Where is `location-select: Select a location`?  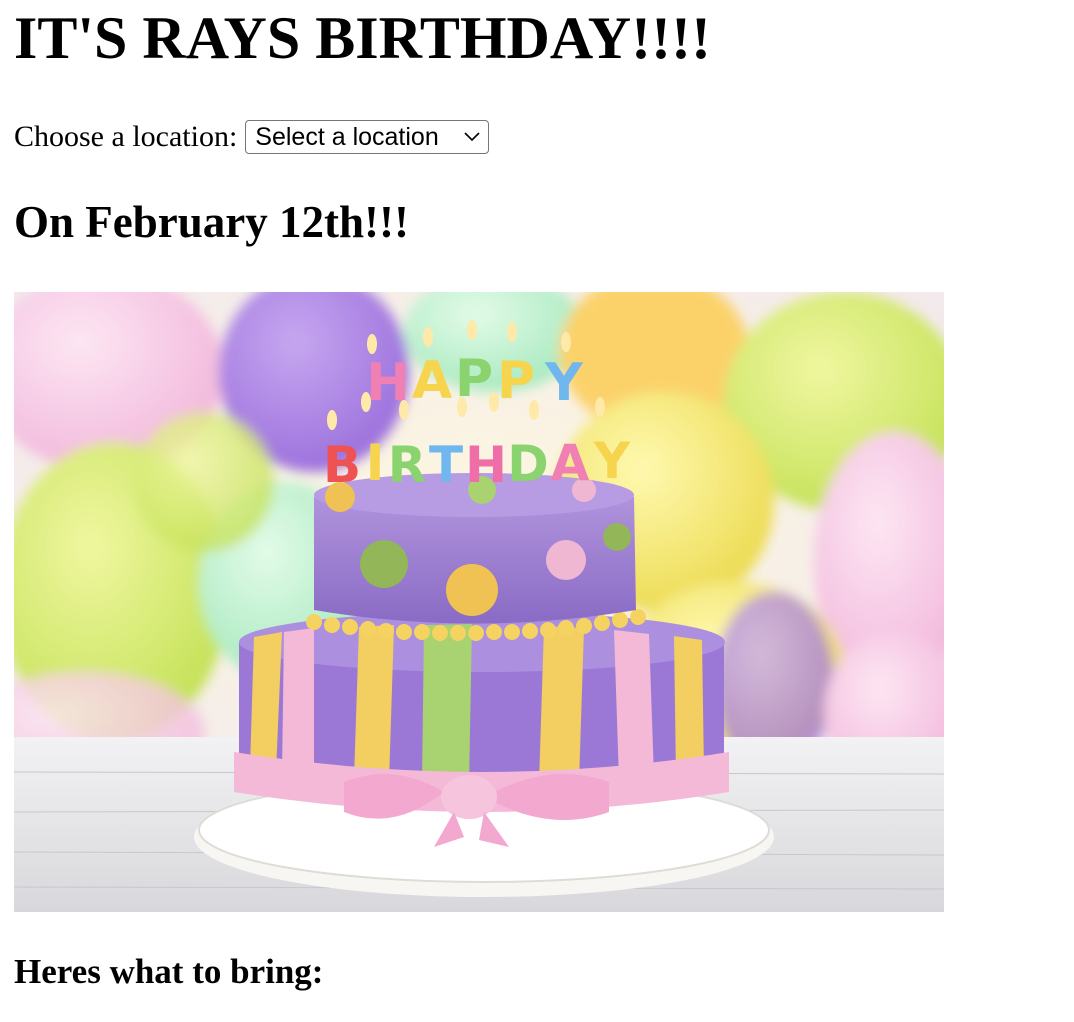
location-select: Select a location is located at coordinates (367, 137).